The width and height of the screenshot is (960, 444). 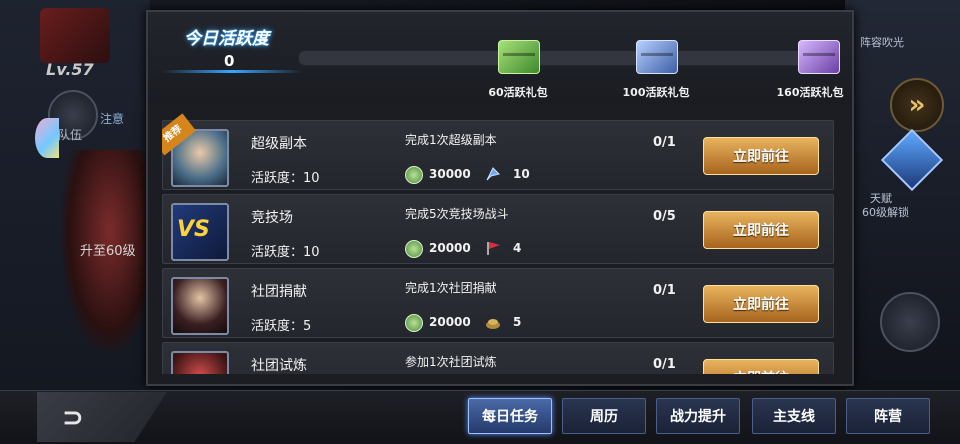 I want to click on tab-daily-tasks: 每日任务, so click(x=510, y=416).